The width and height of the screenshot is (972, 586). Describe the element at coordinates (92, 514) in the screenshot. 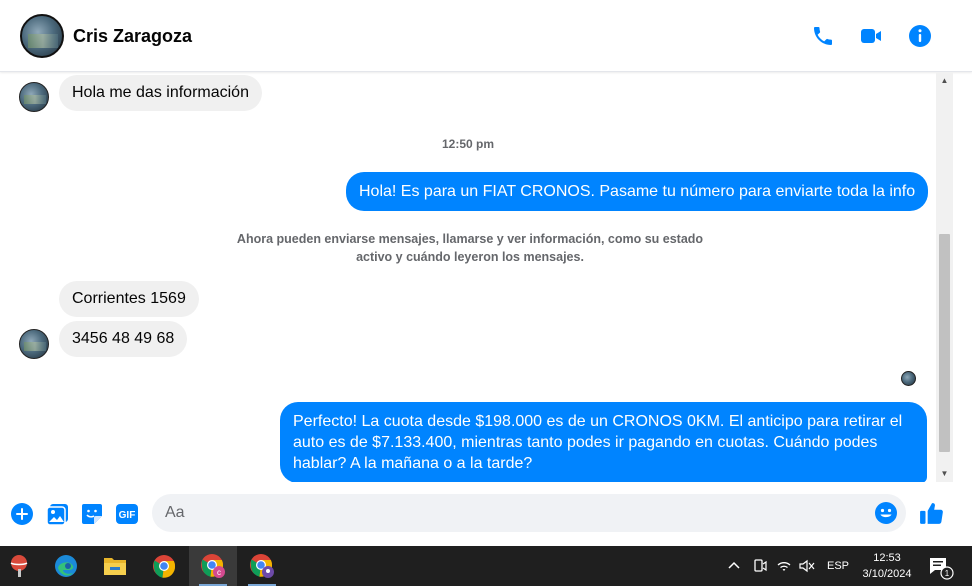

I see `sticker-icon` at that location.